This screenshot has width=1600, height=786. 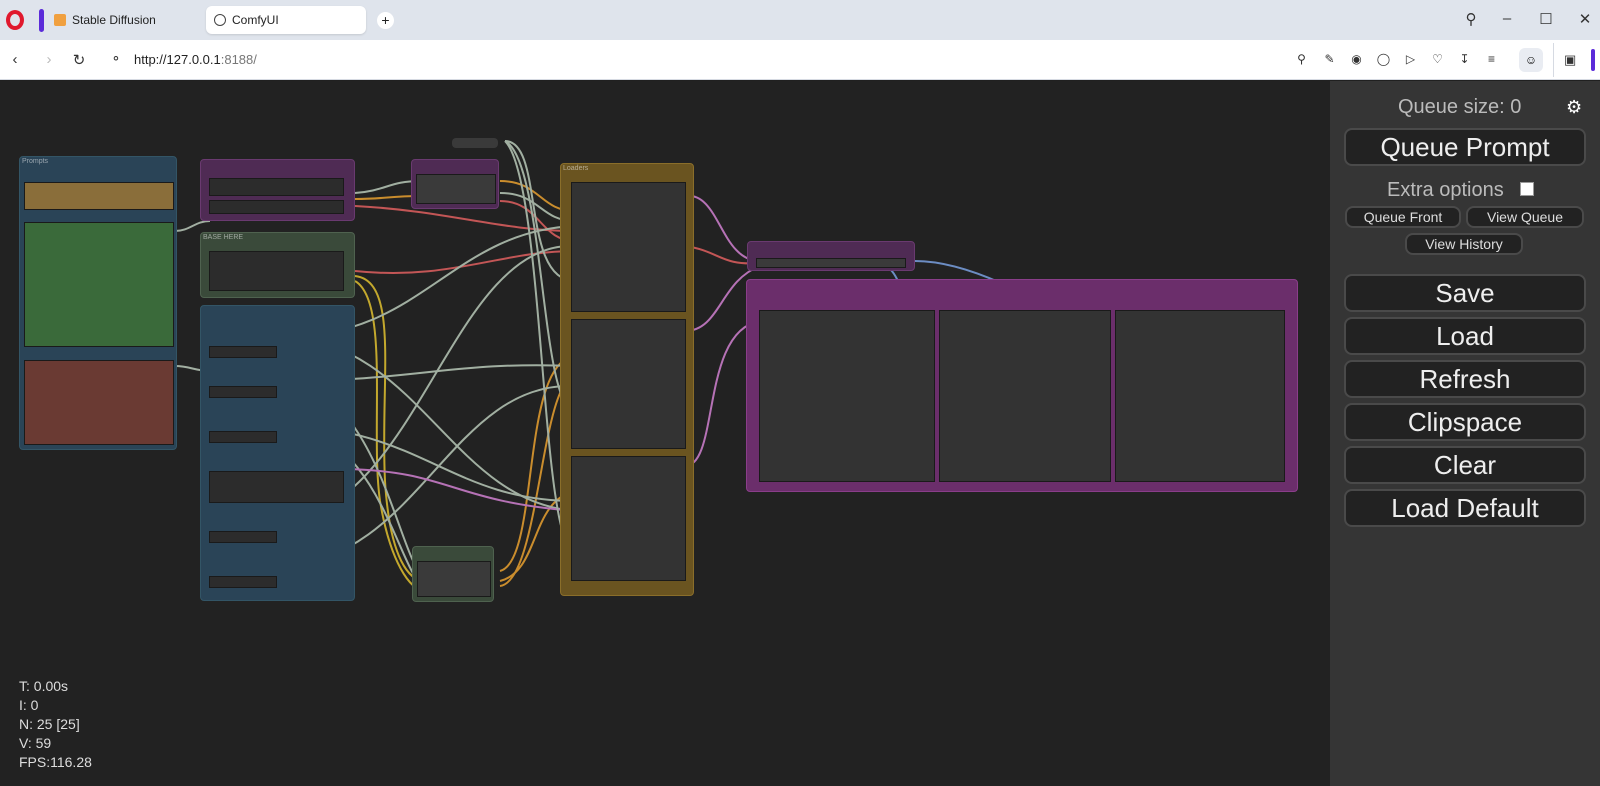 What do you see at coordinates (1465, 147) in the screenshot?
I see `queue-prompt-button: Queue Prompt` at bounding box center [1465, 147].